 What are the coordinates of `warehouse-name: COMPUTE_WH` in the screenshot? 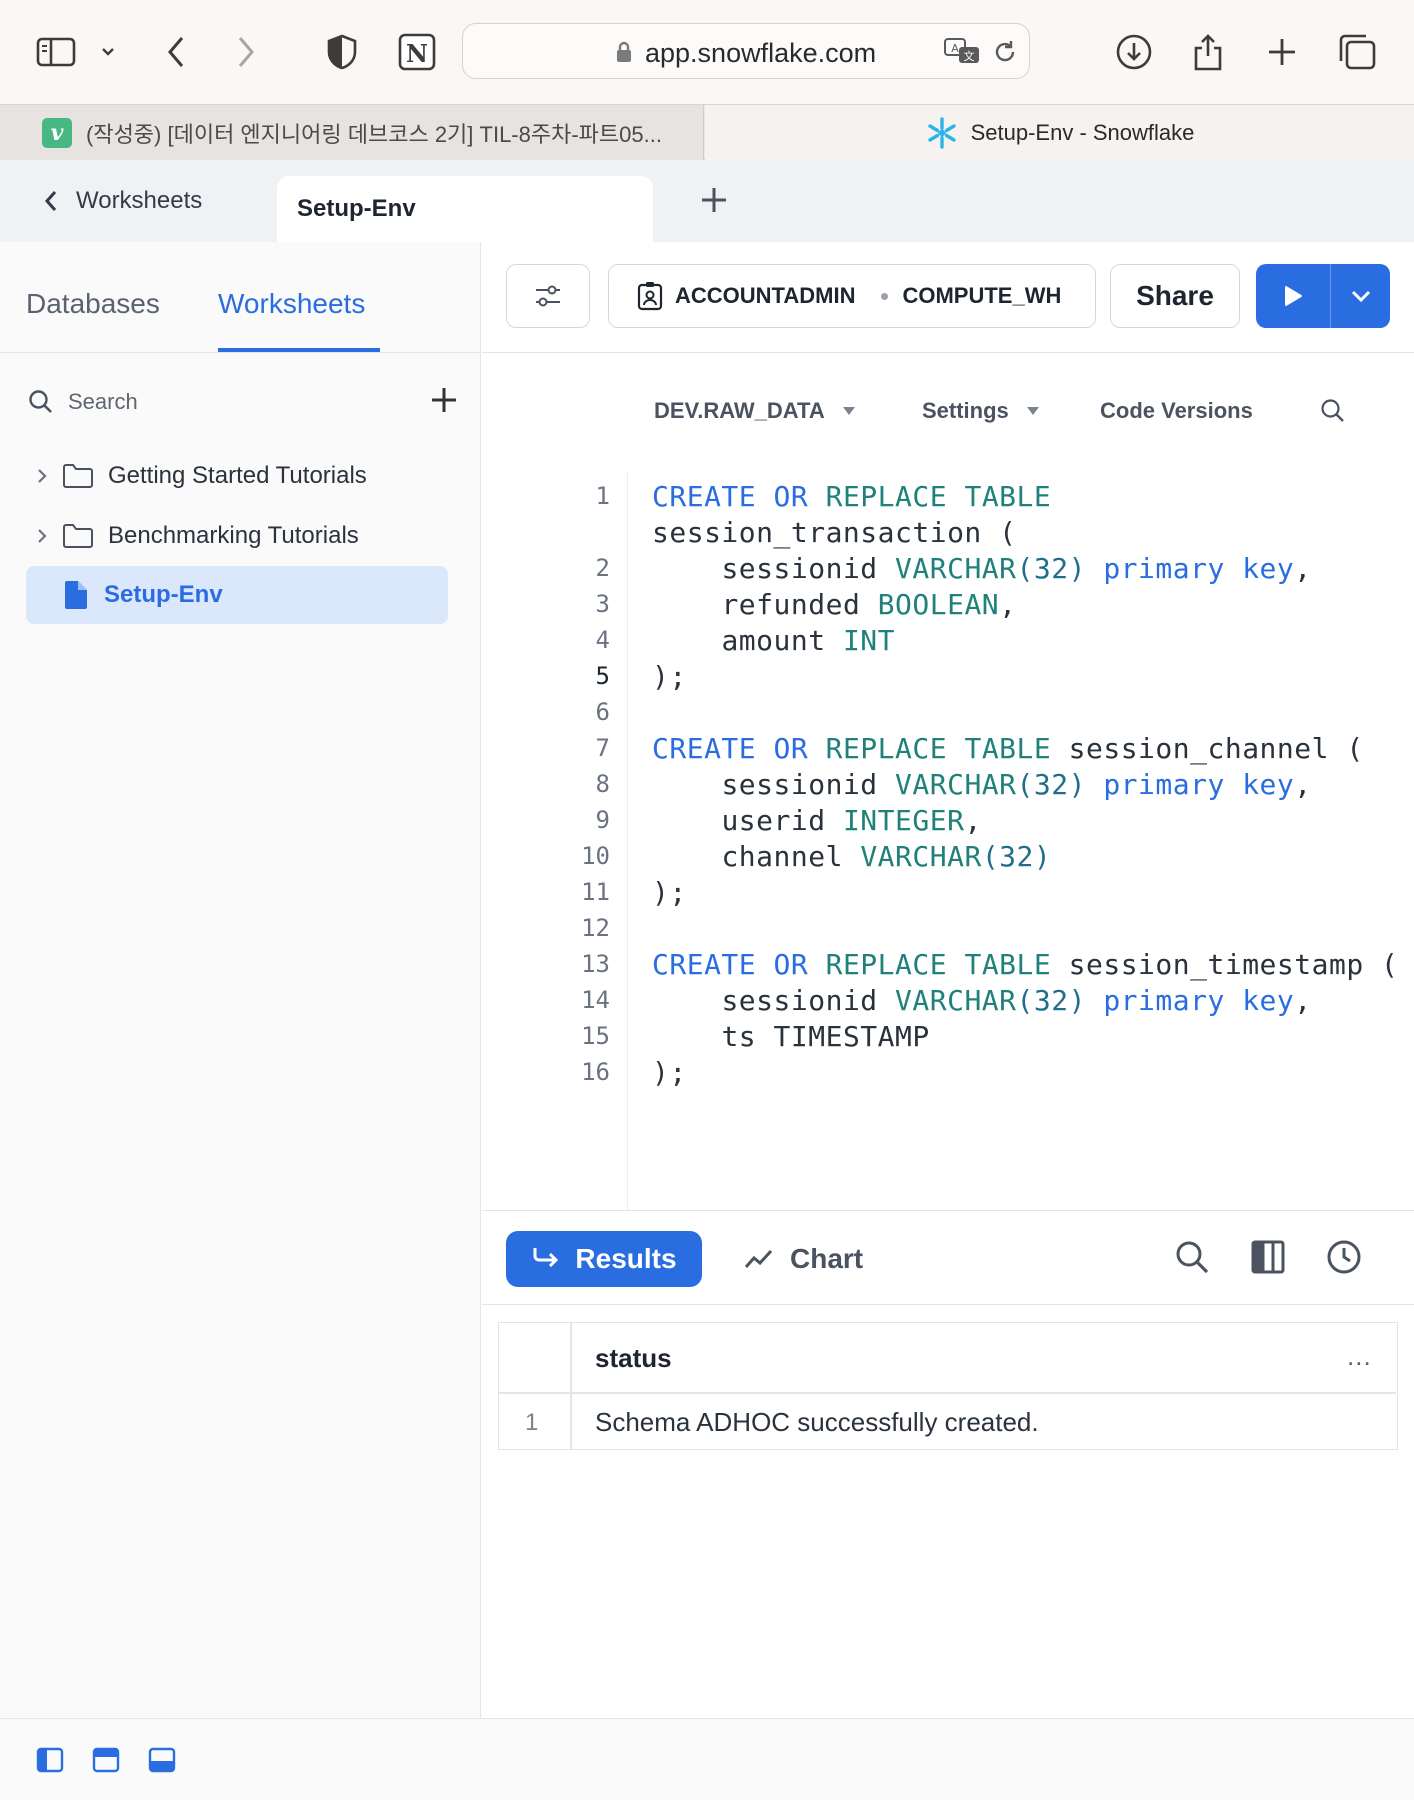 It's located at (982, 295).